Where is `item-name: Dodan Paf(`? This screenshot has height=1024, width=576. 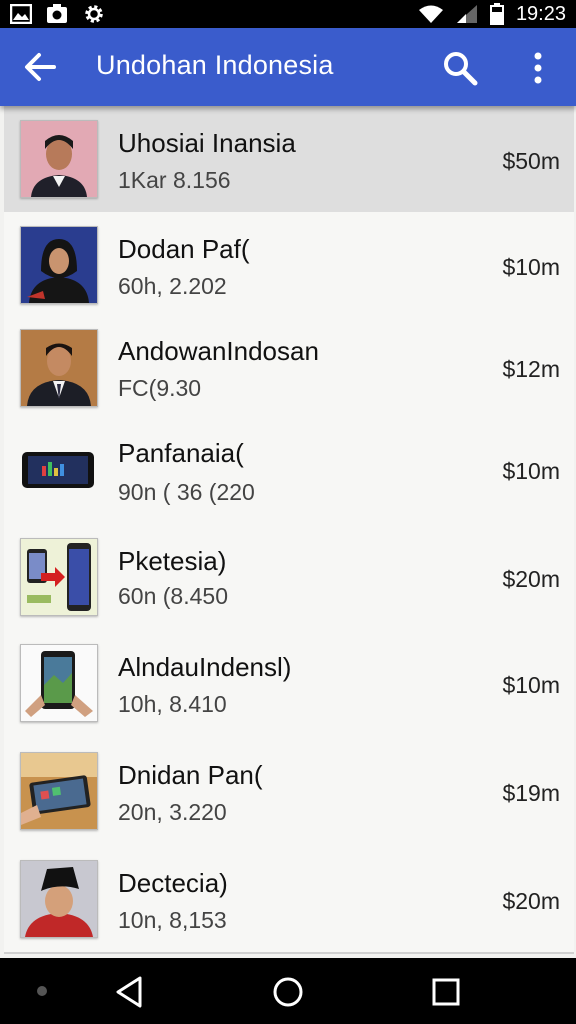 item-name: Dodan Paf( is located at coordinates (184, 249).